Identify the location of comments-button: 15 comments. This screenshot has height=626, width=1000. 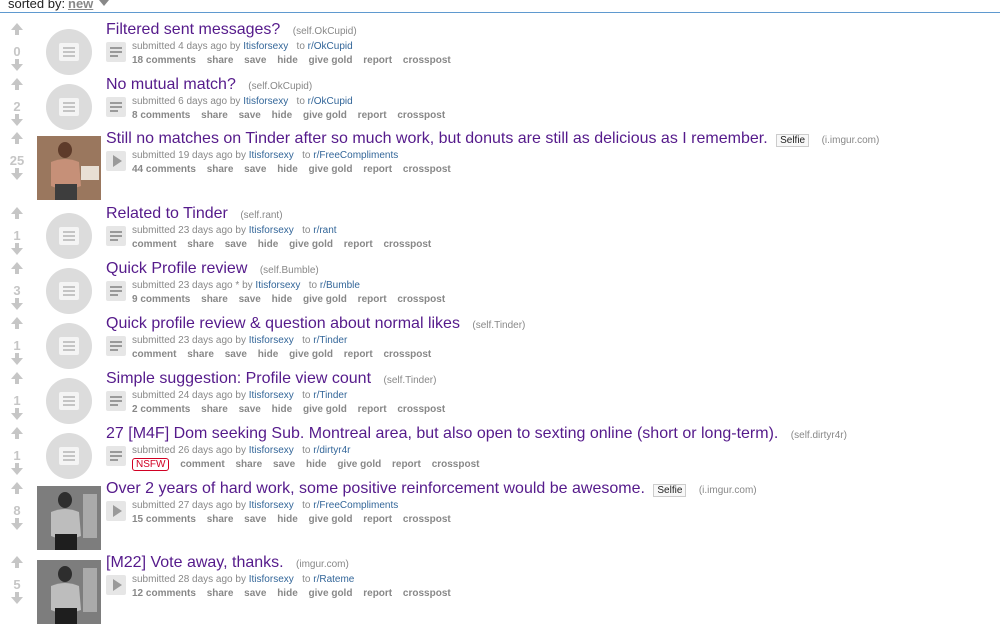
(164, 519).